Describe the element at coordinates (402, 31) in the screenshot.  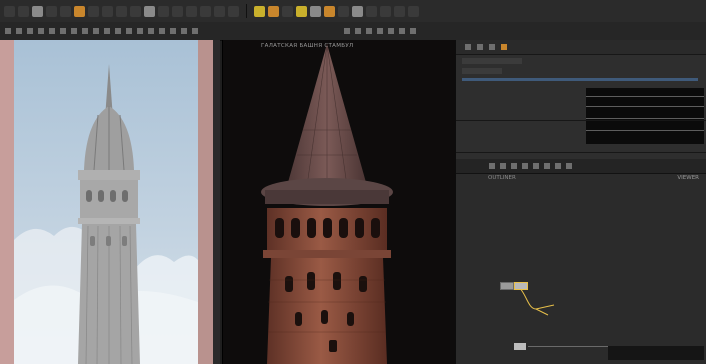
I see `frame-icon` at that location.